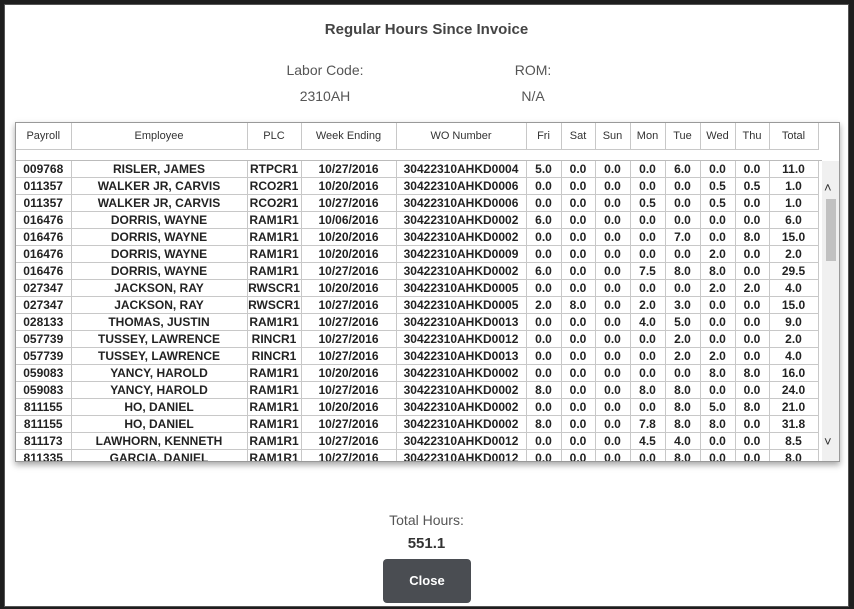 This screenshot has width=854, height=609. I want to click on column-header: Sat, so click(578, 136).